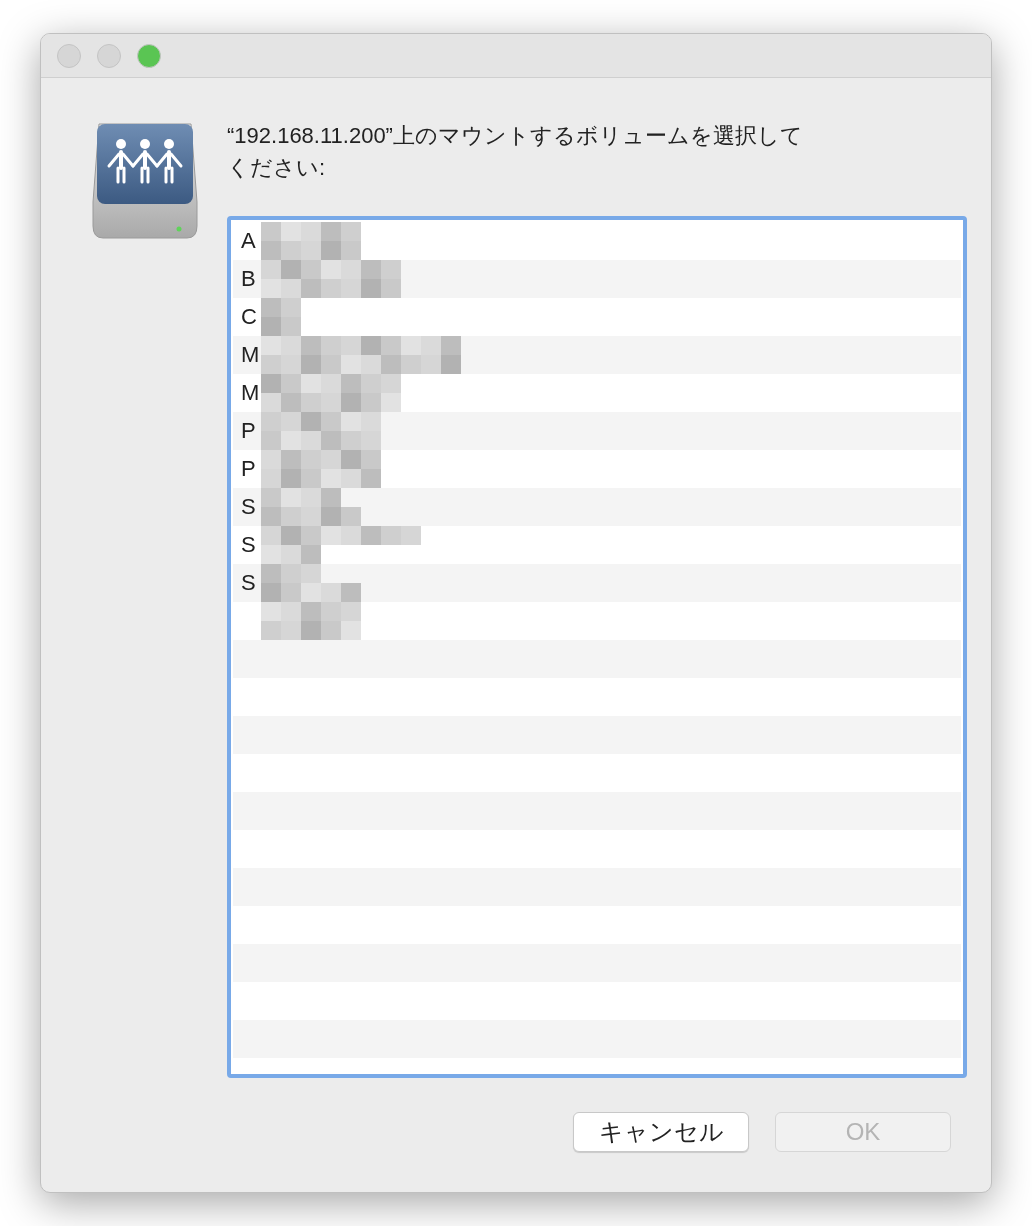  What do you see at coordinates (249, 279) in the screenshot?
I see `volume-name: B` at bounding box center [249, 279].